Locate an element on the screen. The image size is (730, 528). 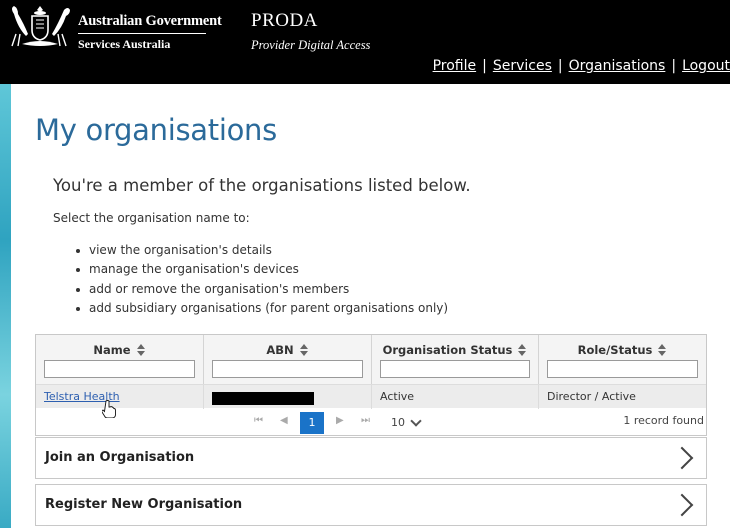
cell-role: Director / Active is located at coordinates (591, 396).